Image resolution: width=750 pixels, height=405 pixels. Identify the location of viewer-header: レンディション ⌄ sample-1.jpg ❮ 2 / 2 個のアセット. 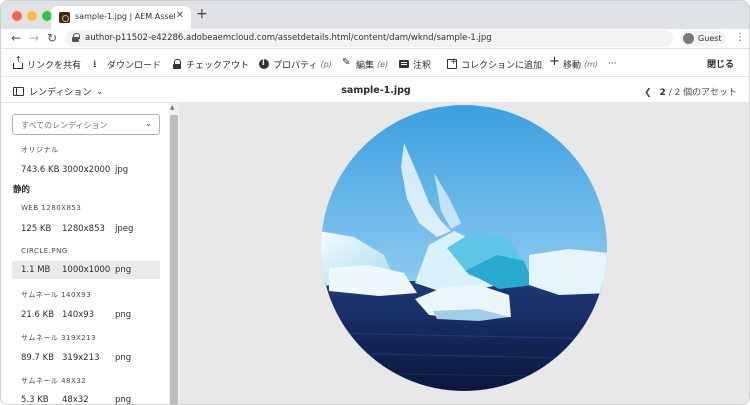
(375, 90).